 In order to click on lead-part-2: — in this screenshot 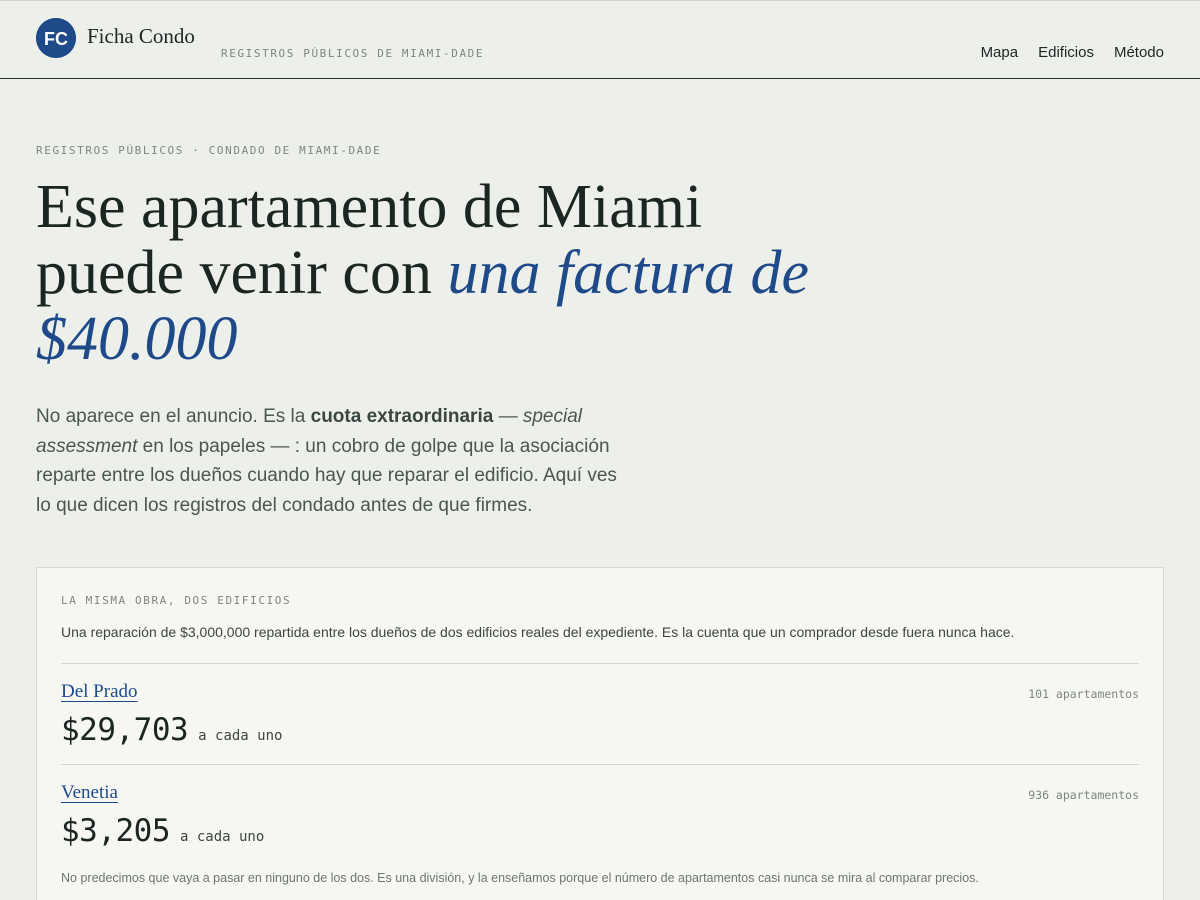, I will do `click(508, 416)`.